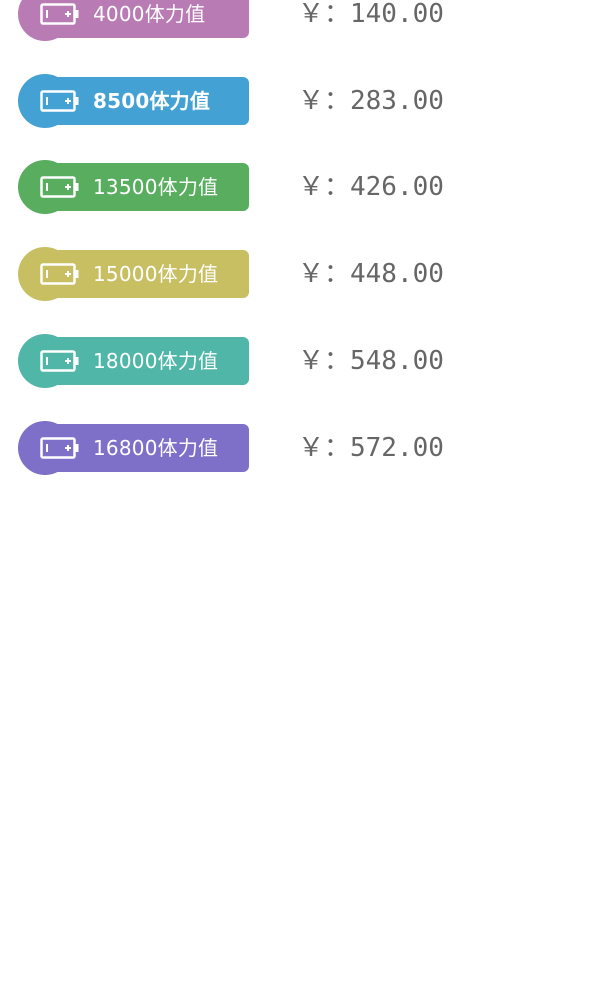 This screenshot has height=991, width=601. I want to click on package-label: 8500体力值, so click(152, 101).